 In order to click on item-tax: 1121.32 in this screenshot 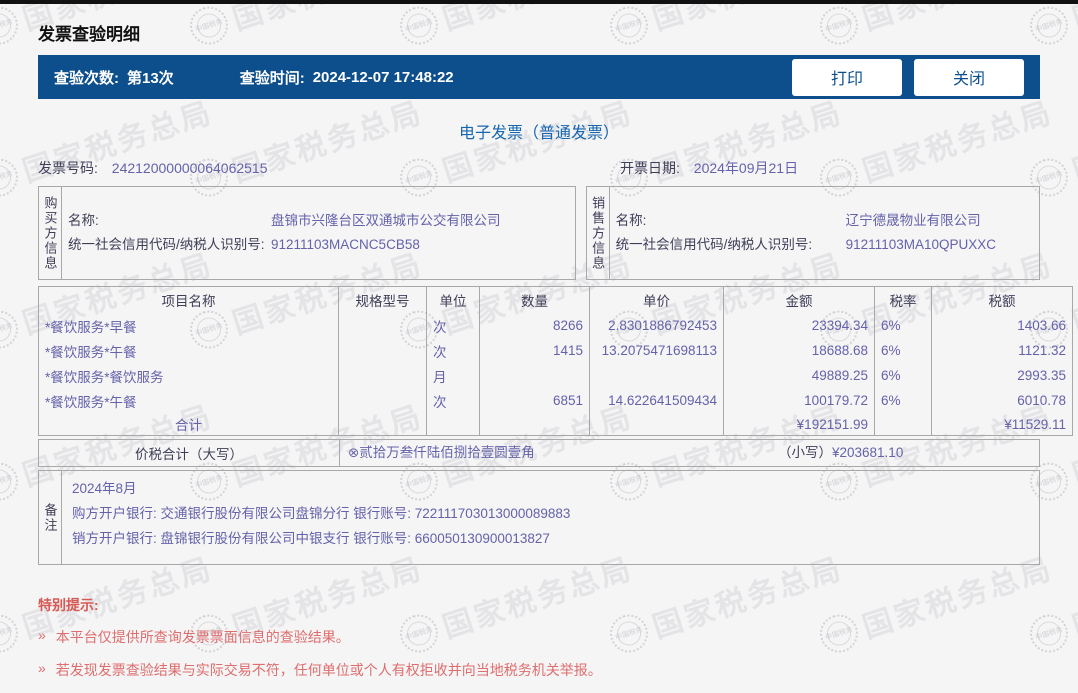, I will do `click(1002, 350)`.